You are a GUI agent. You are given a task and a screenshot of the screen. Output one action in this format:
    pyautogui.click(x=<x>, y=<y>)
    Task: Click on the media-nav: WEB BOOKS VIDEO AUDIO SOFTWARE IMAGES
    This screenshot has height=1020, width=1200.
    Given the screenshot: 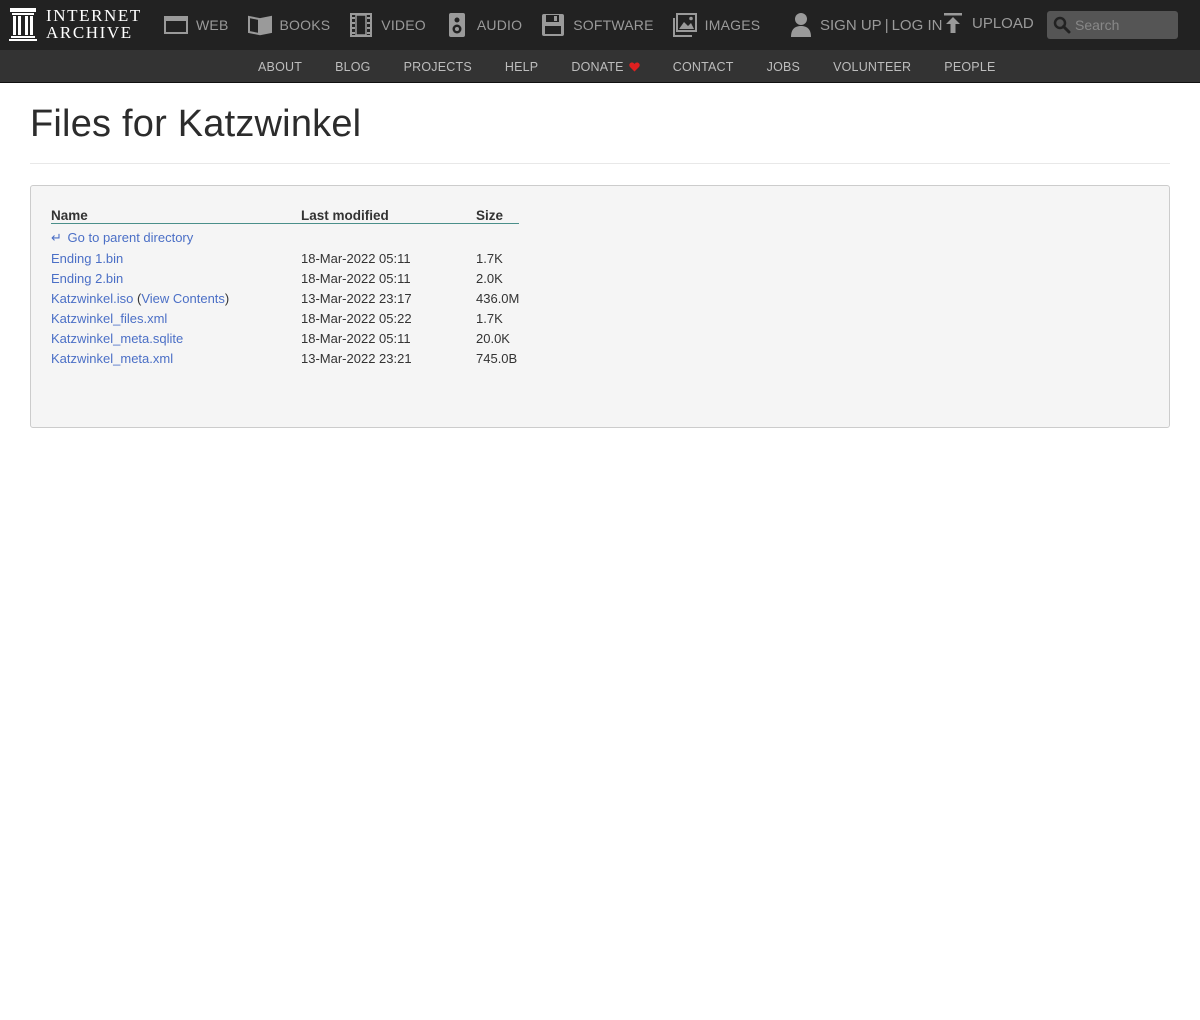 What is the action you would take?
    pyautogui.click(x=470, y=25)
    